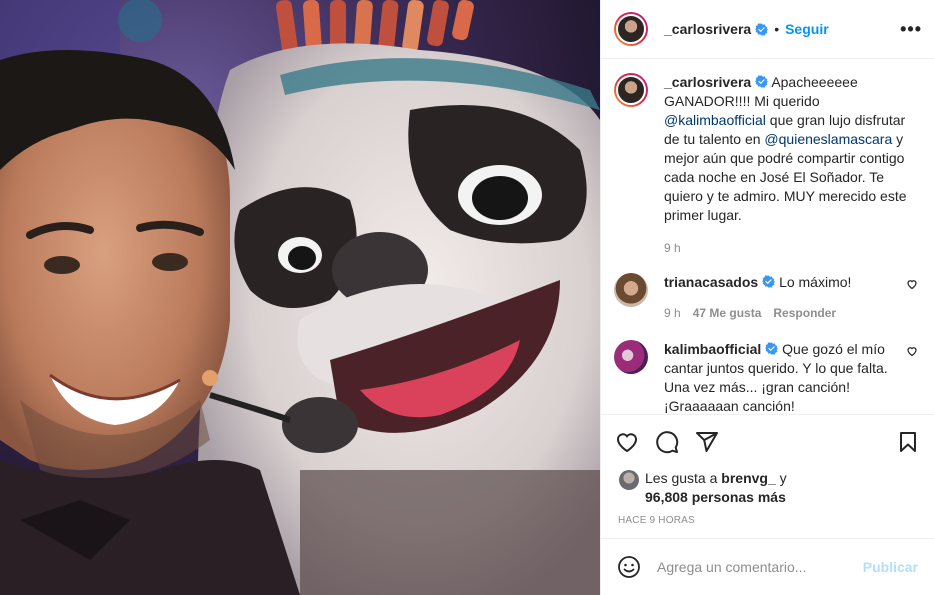 The height and width of the screenshot is (595, 934). I want to click on reply-button: Responder, so click(804, 313).